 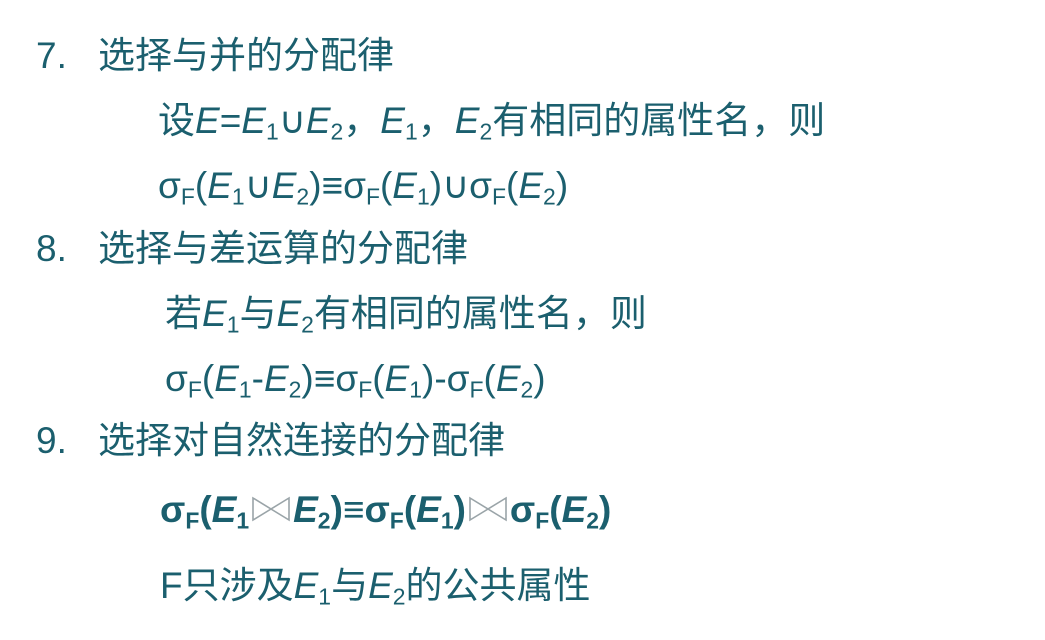 I want to click on item-9-heading: 9. 选择对自然连接的分配律, so click(x=270, y=440).